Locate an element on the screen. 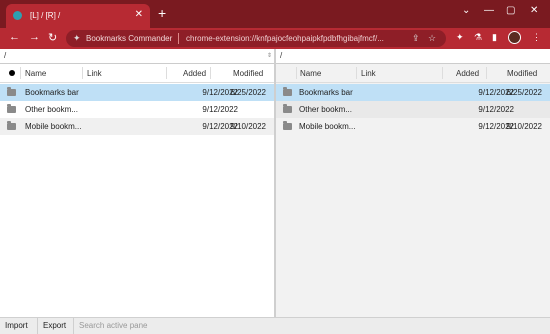  forward-button: → is located at coordinates (34, 37).